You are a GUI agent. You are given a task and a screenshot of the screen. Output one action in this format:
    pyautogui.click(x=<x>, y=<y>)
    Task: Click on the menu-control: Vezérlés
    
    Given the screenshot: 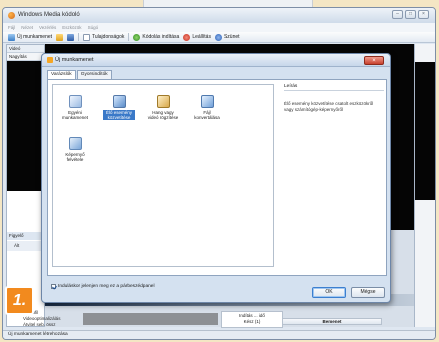 What is the action you would take?
    pyautogui.click(x=47, y=27)
    